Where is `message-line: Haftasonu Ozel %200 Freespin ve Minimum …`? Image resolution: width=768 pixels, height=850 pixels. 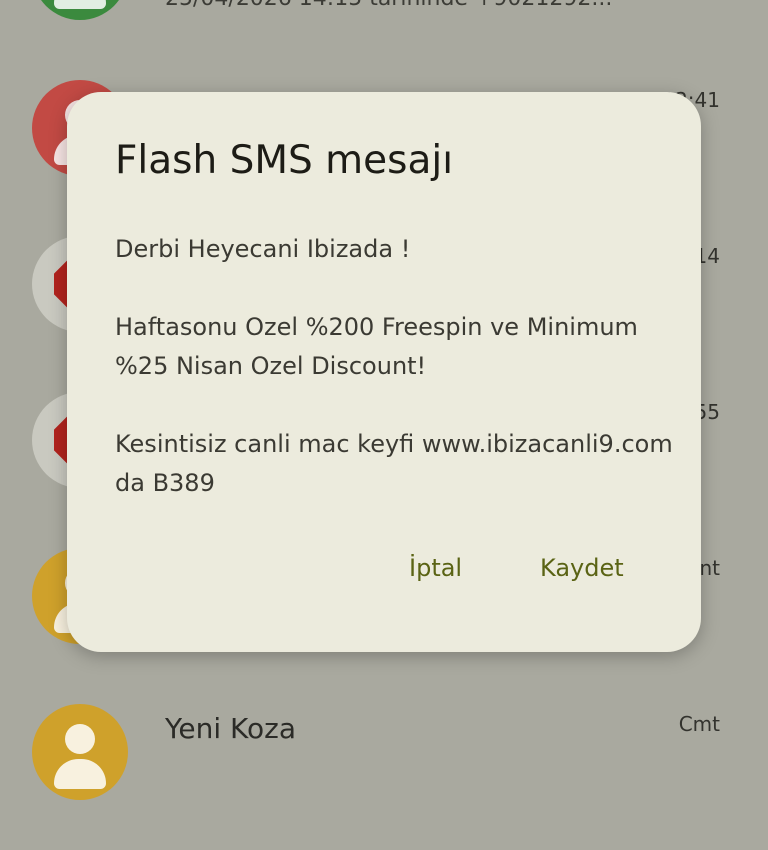
message-line: Haftasonu Ozel %200 Freespin ve Minimum … is located at coordinates (376, 346).